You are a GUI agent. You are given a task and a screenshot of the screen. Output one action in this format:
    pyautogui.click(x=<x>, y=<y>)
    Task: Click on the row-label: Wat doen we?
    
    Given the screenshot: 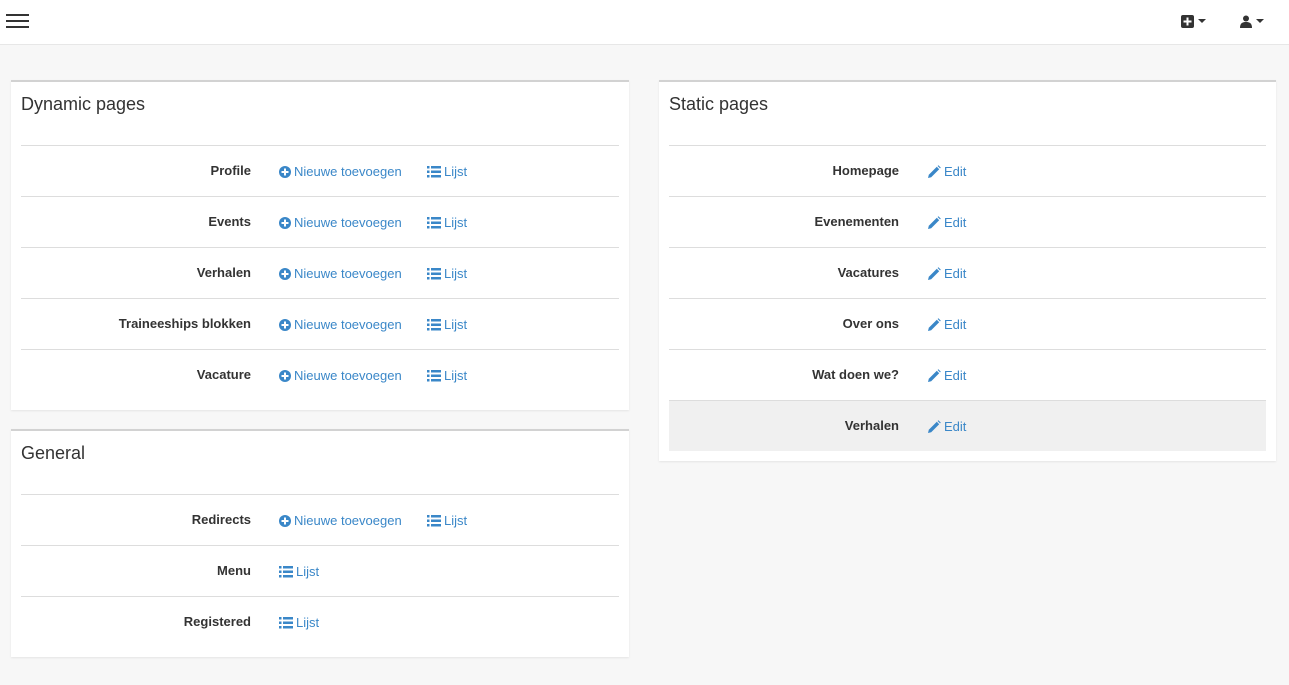 What is the action you would take?
    pyautogui.click(x=855, y=374)
    